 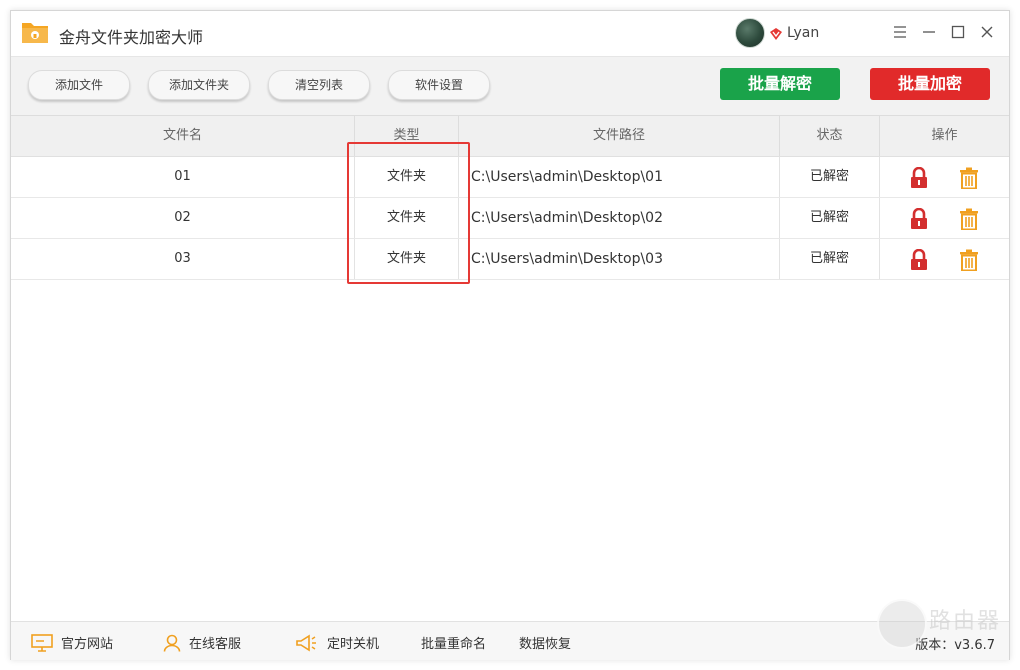 What do you see at coordinates (353, 644) in the screenshot?
I see `scheduled-shutdown-label: 定时关机` at bounding box center [353, 644].